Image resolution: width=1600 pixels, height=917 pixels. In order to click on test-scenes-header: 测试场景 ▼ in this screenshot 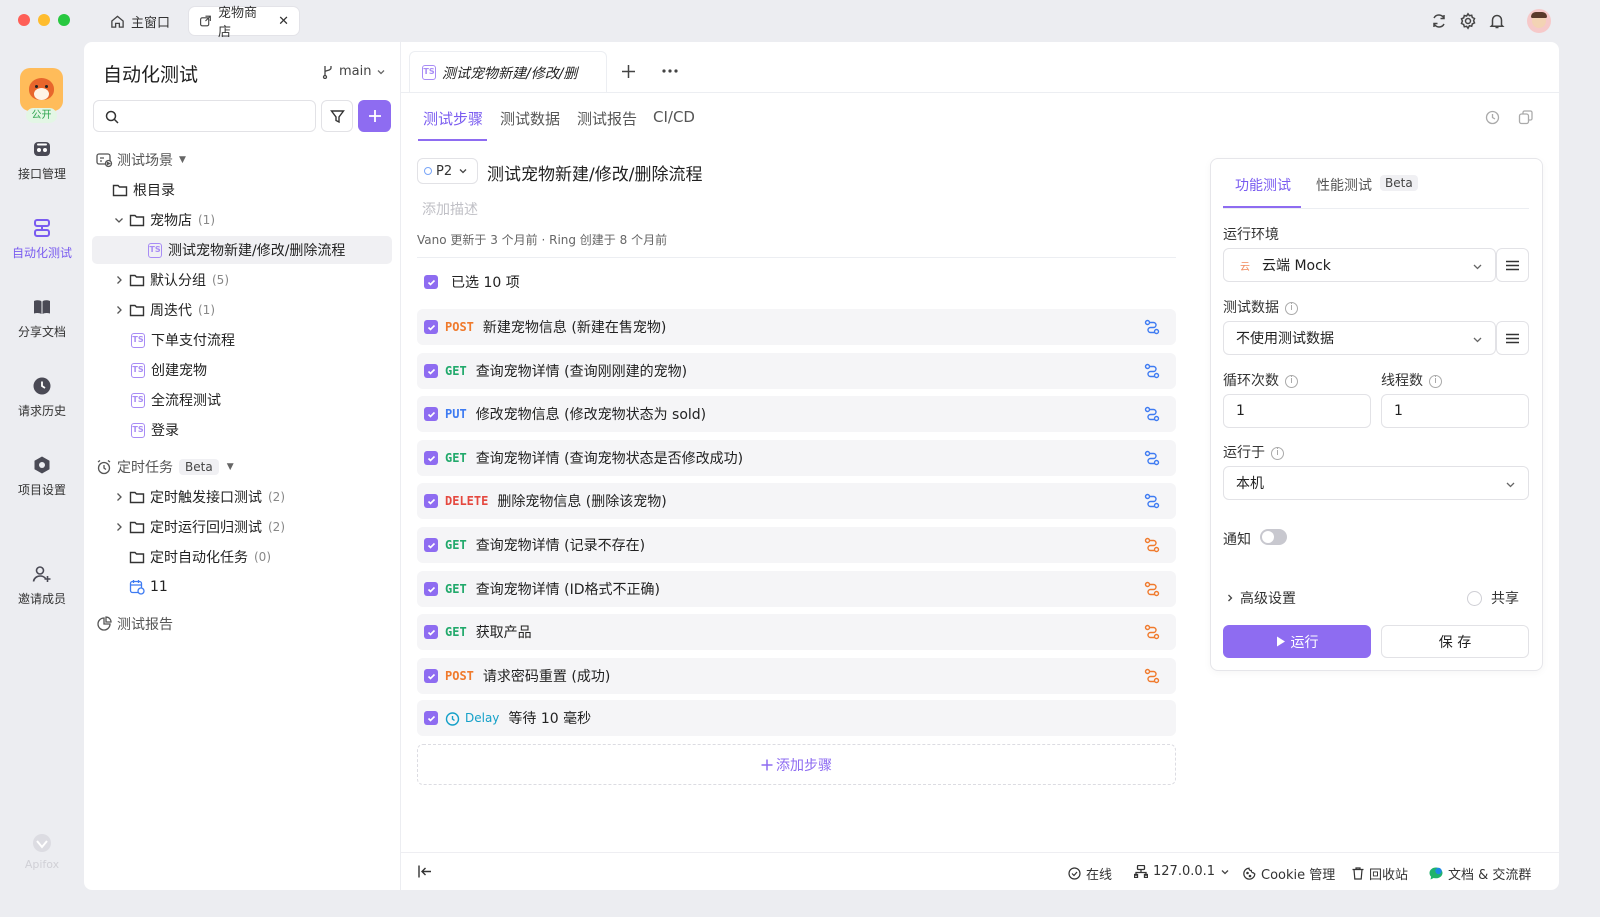, I will do `click(242, 160)`.